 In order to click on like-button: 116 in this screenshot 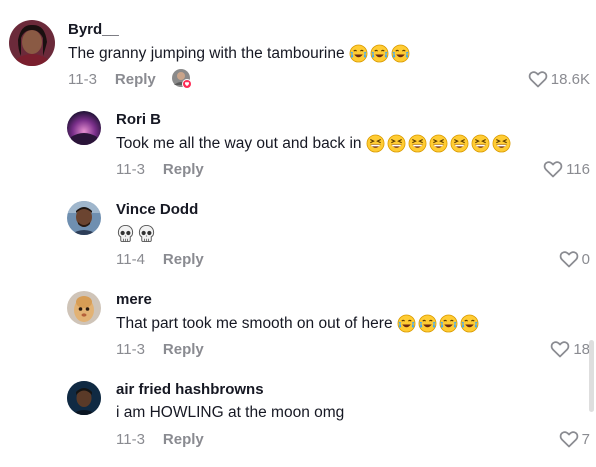, I will do `click(566, 169)`.